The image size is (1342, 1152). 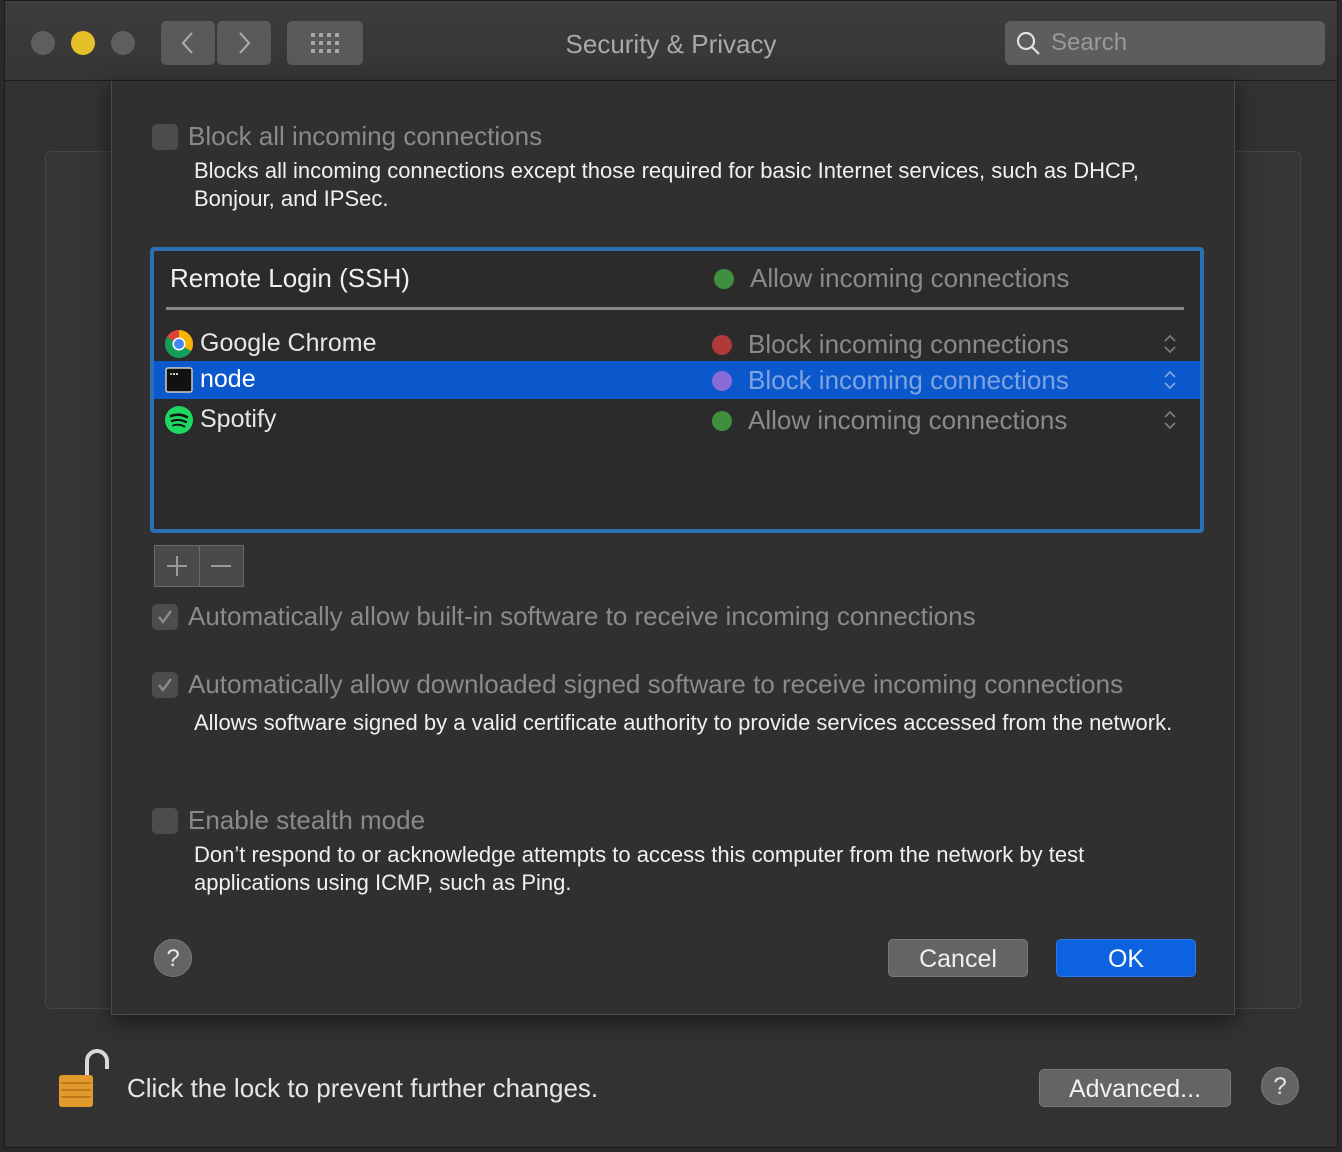 I want to click on list-row-spotify: Spotify Allow incoming connections, so click(x=677, y=420).